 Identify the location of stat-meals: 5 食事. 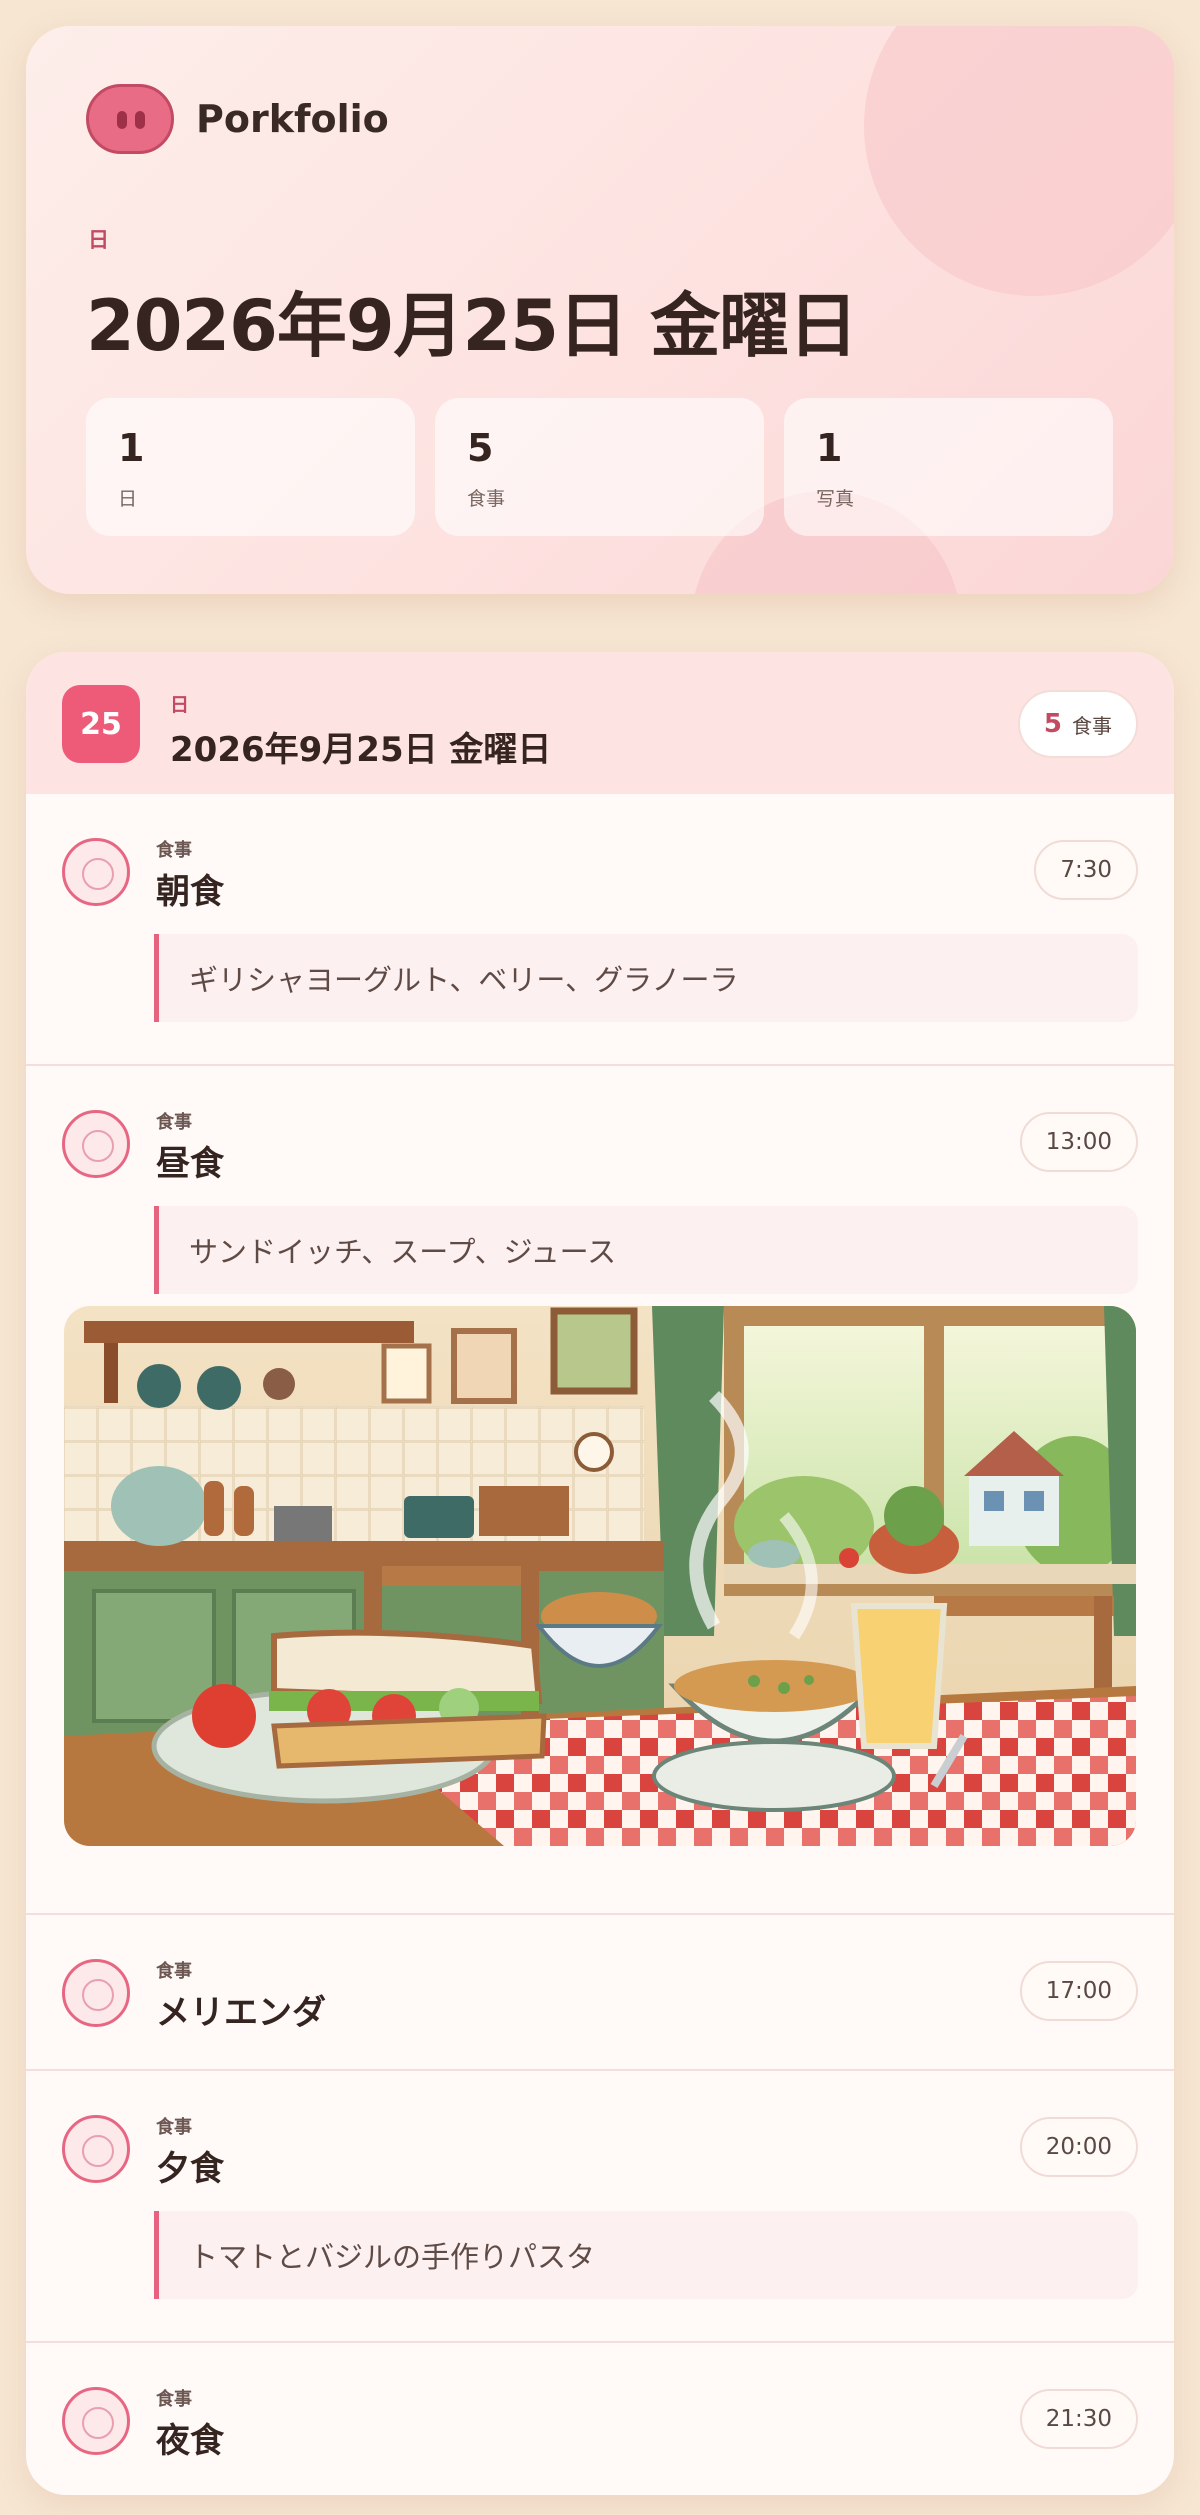
(599, 467).